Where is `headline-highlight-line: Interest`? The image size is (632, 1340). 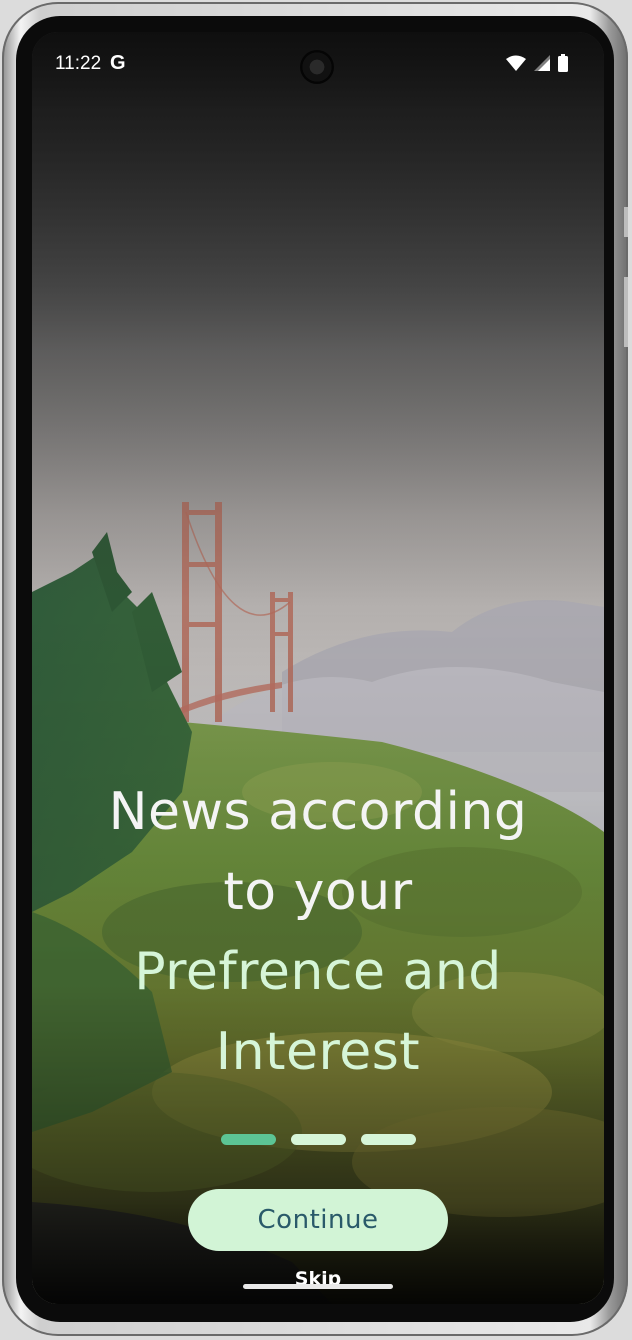
headline-highlight-line: Interest is located at coordinates (318, 1052).